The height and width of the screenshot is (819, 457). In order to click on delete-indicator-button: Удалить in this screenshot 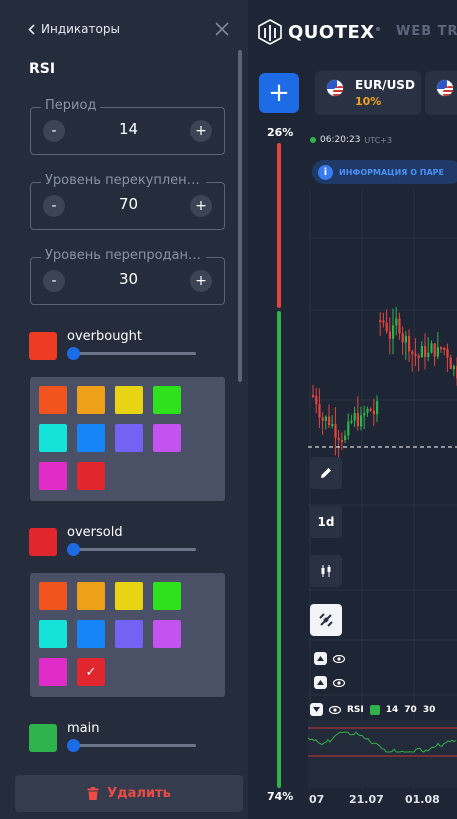, I will do `click(129, 793)`.